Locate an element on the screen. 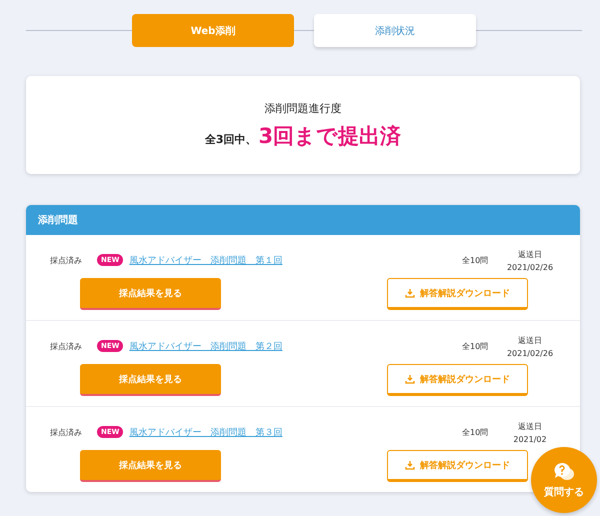 Image resolution: width=600 pixels, height=516 pixels. question-button: 質問する is located at coordinates (564, 480).